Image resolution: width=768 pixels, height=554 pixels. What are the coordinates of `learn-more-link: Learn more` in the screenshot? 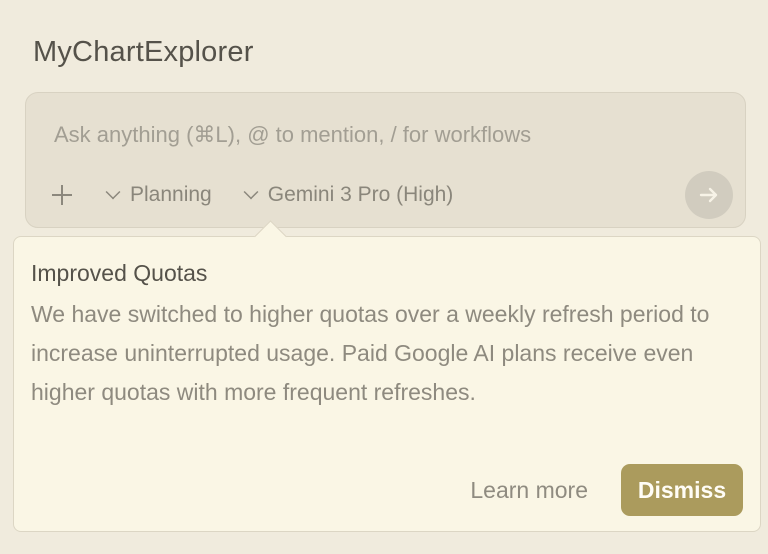 It's located at (529, 490).